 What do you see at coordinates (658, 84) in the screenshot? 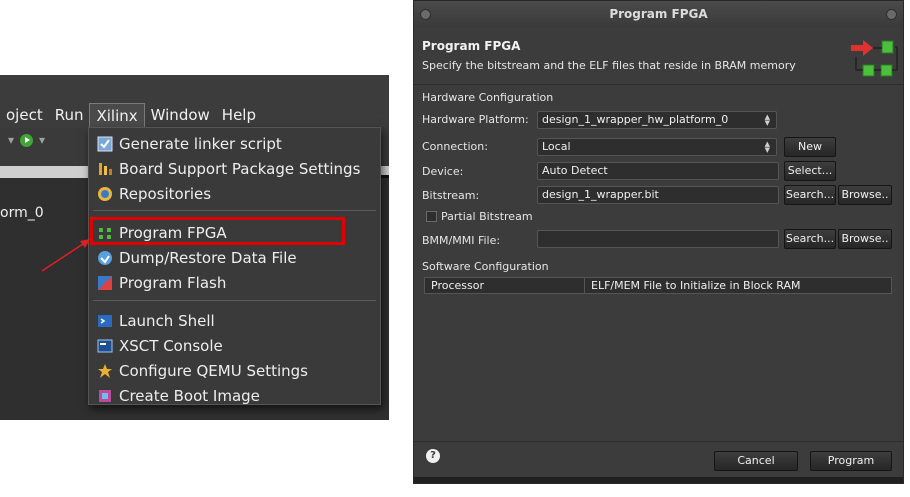
I see `header-separator` at bounding box center [658, 84].